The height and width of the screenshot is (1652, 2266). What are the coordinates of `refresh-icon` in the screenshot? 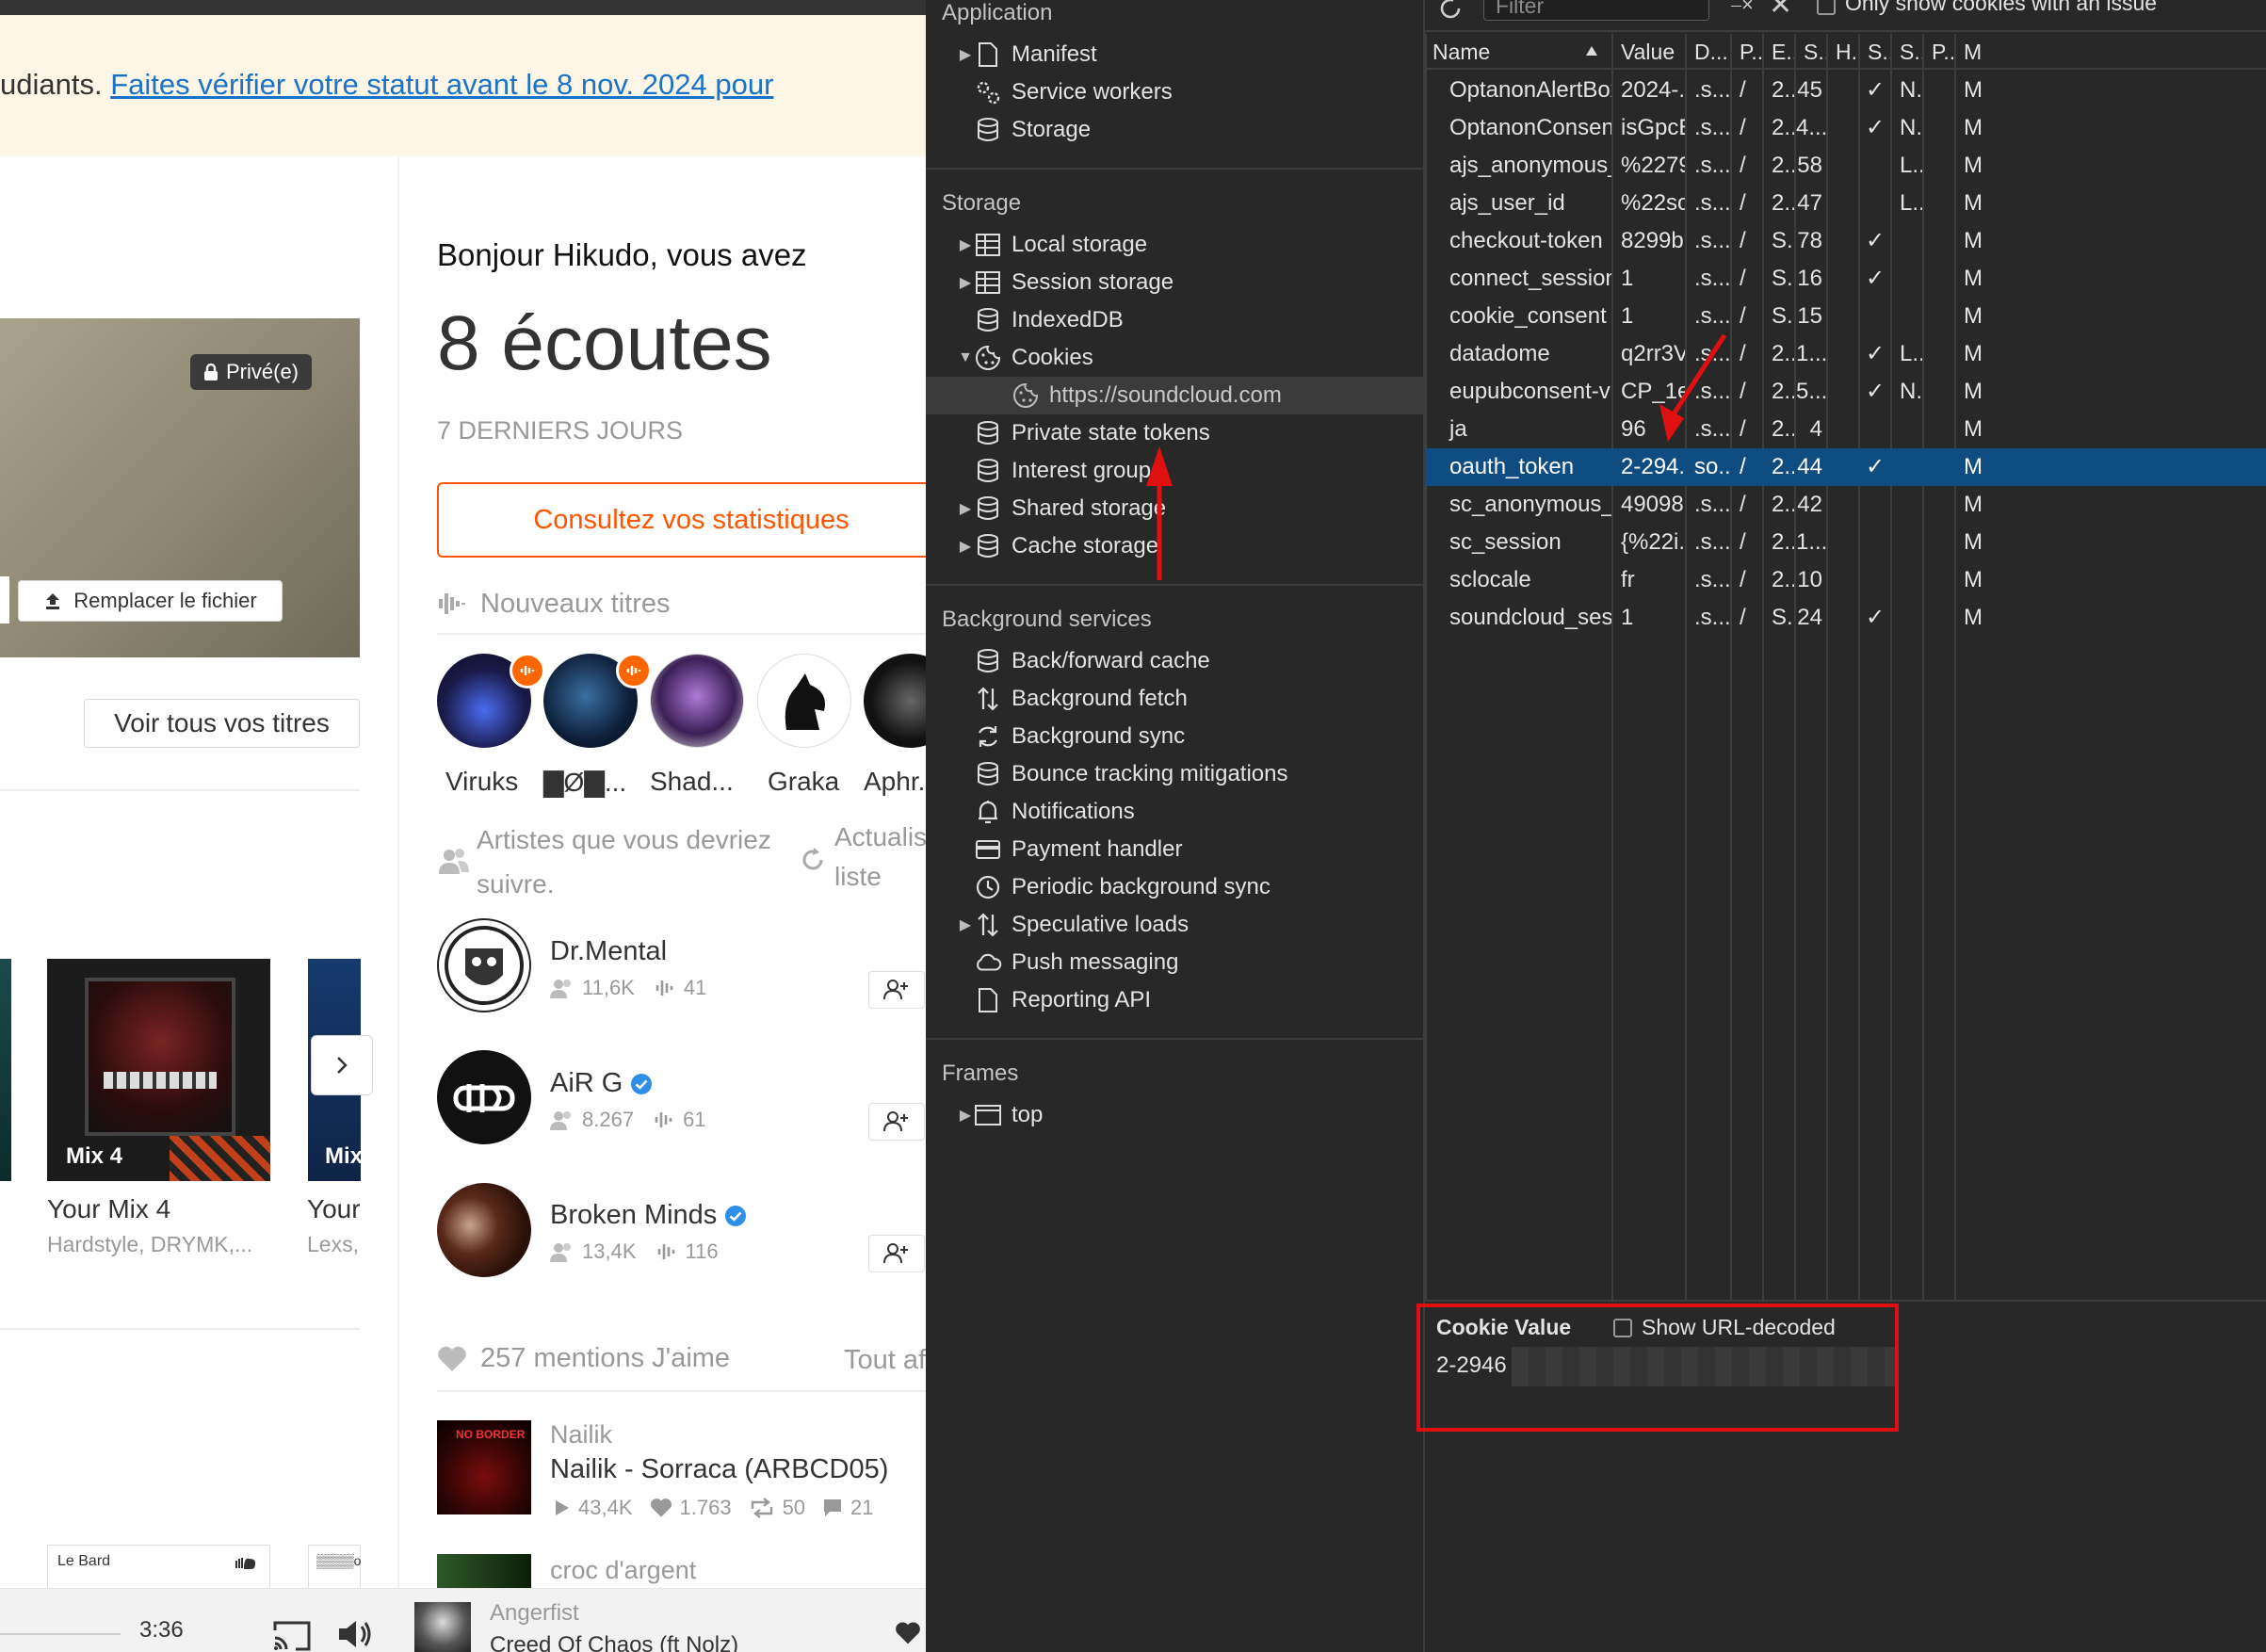 It's located at (813, 860).